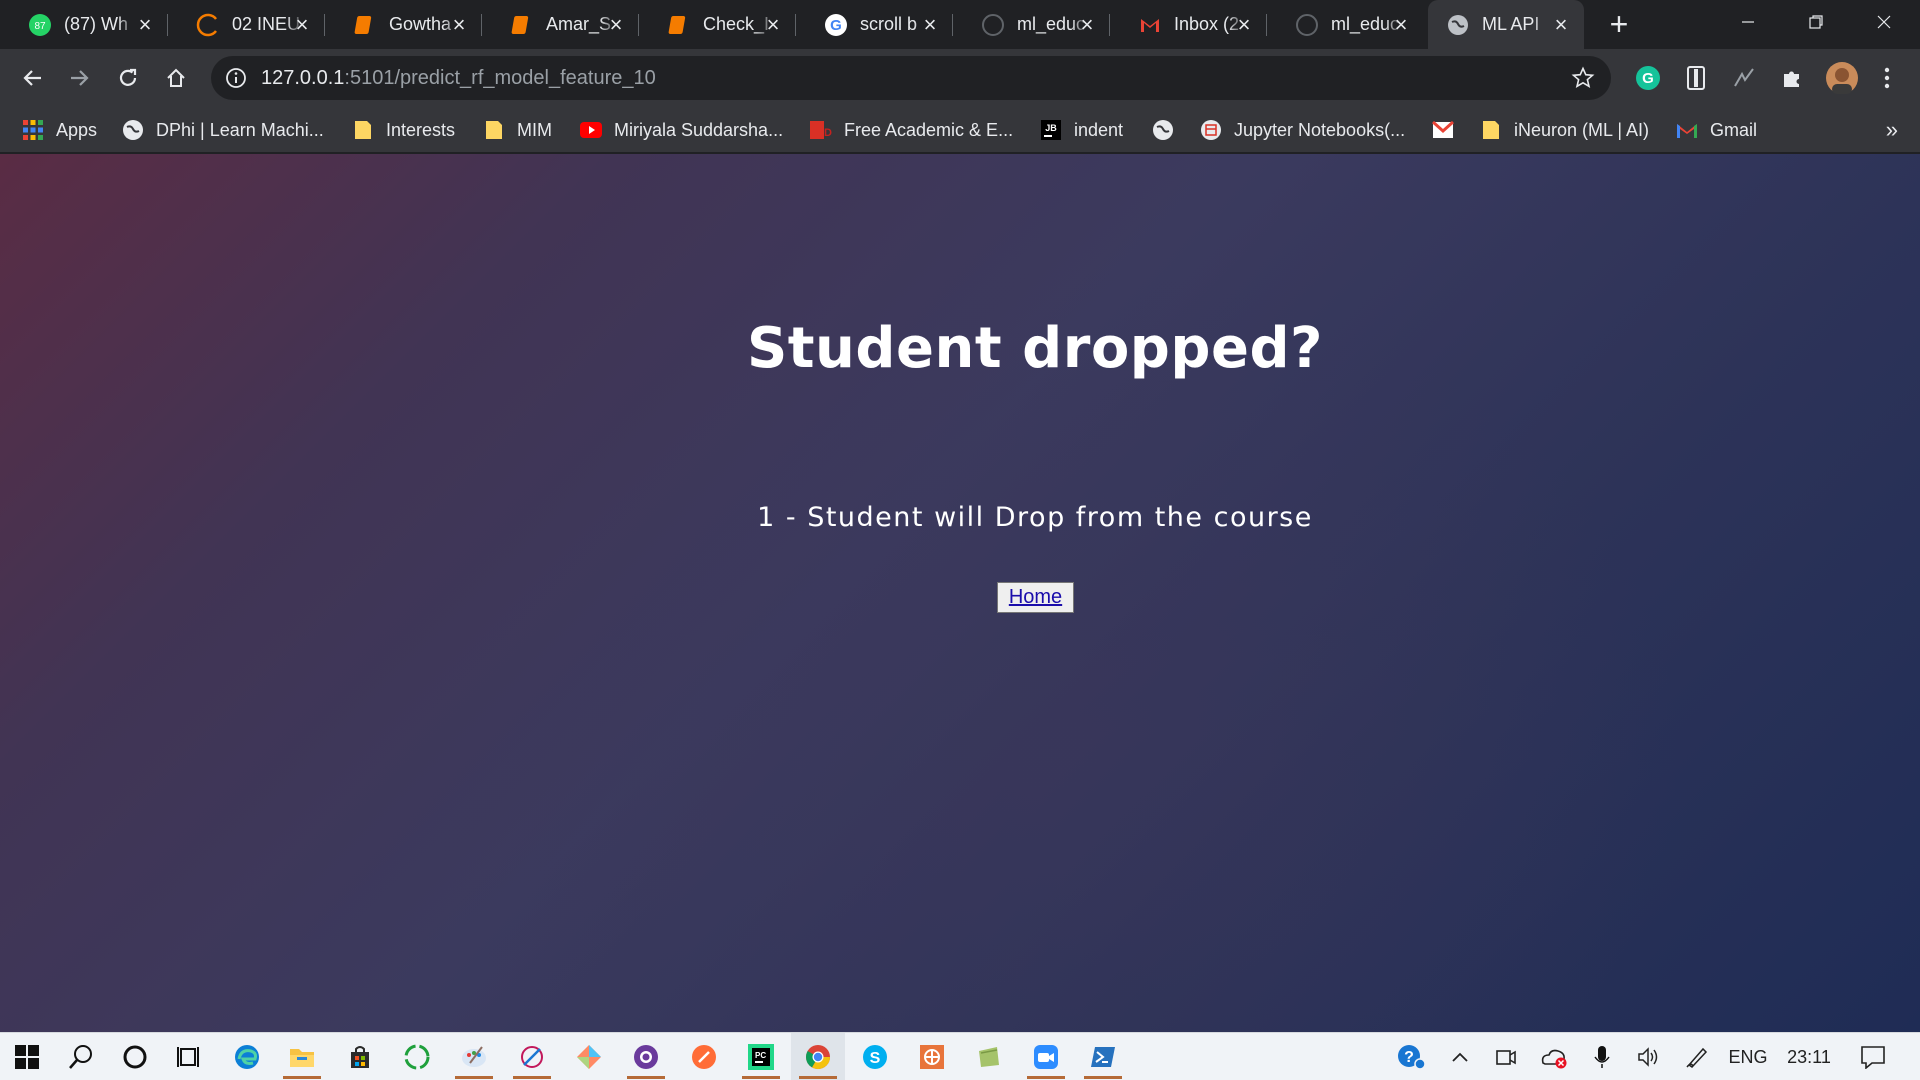 Image resolution: width=1920 pixels, height=1080 pixels. What do you see at coordinates (208, 25) in the screenshot?
I see `loading-spinner-icon` at bounding box center [208, 25].